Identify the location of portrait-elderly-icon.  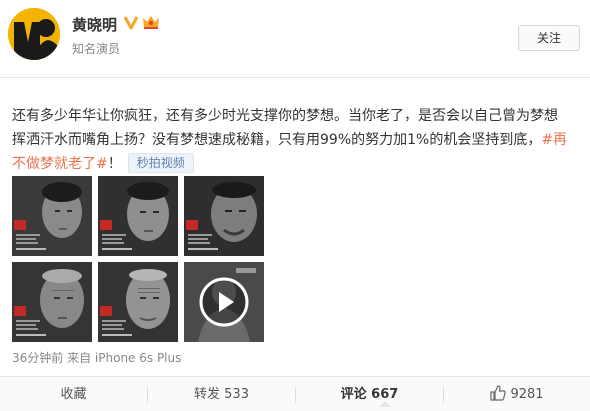
(138, 302).